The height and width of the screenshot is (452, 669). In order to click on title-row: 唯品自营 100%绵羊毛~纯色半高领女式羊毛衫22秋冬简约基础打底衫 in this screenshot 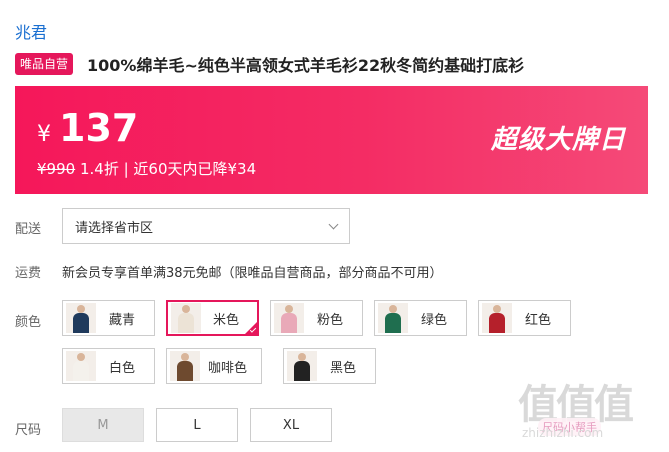, I will do `click(269, 64)`.